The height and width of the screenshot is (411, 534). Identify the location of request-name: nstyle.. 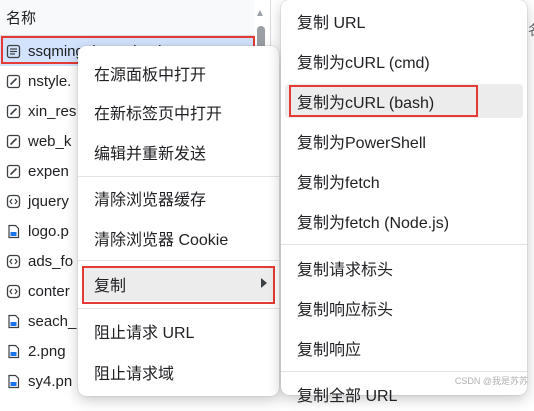
(50, 81).